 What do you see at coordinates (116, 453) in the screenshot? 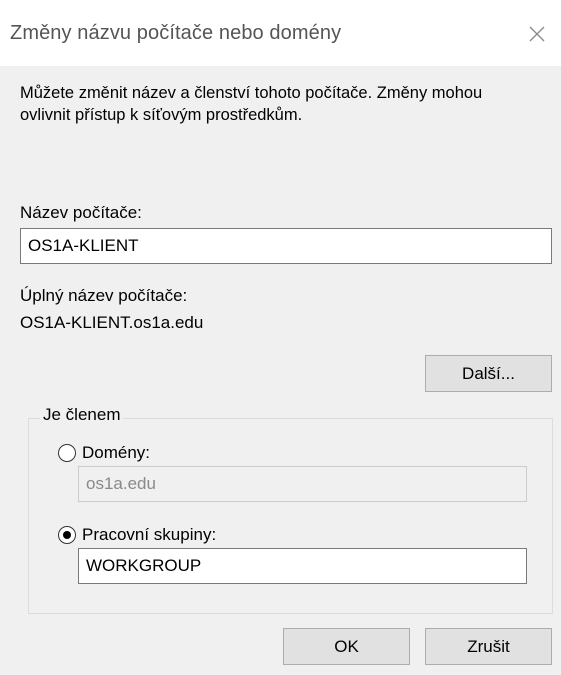
I see `domain-radio-label: Domény:` at bounding box center [116, 453].